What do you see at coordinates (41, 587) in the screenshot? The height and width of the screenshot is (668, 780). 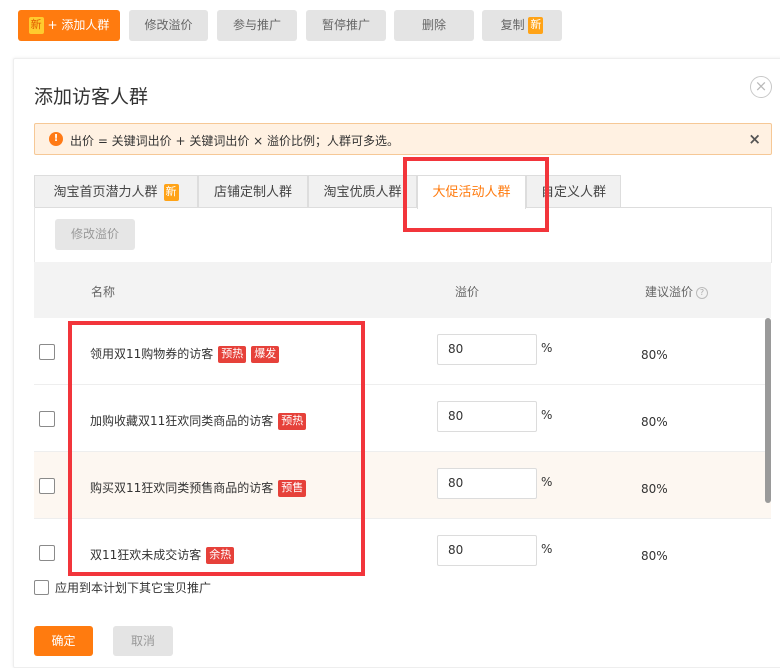 I see `apply-to-plan-checkbox` at bounding box center [41, 587].